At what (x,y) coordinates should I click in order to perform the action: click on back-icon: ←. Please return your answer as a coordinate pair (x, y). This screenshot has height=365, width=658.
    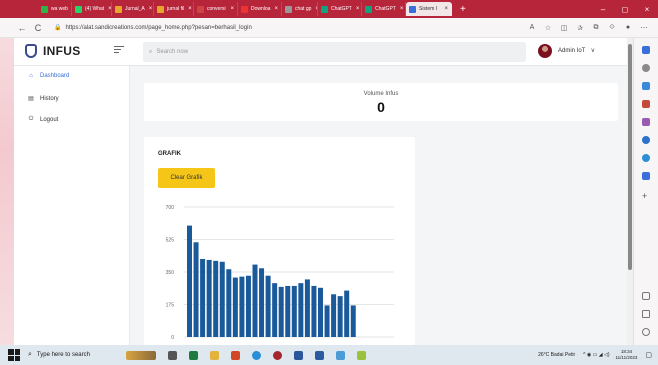
    Looking at the image, I should click on (22, 28).